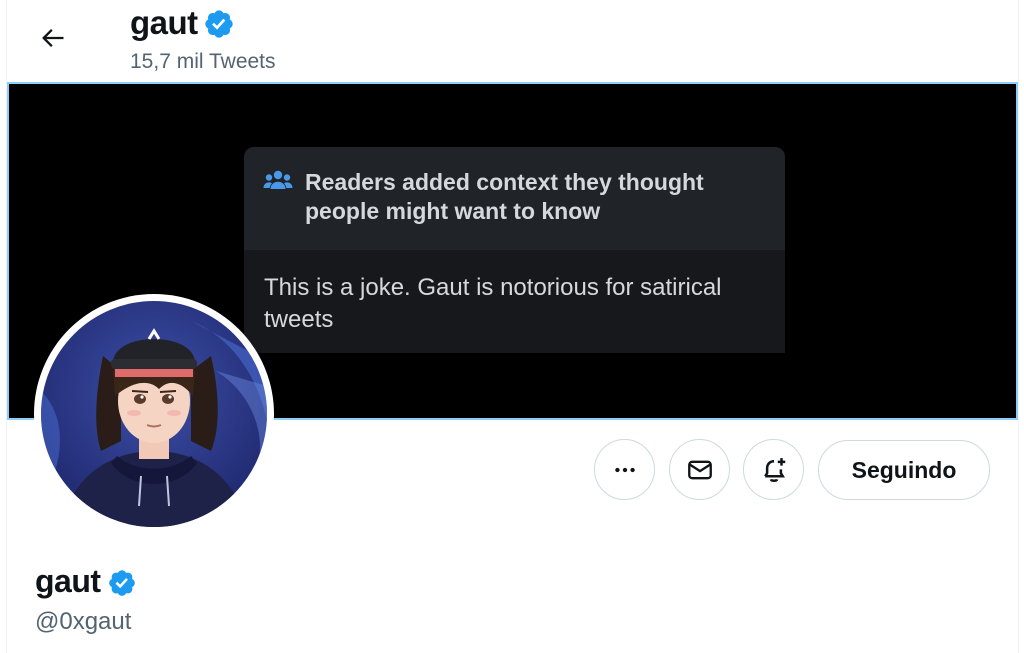  Describe the element at coordinates (904, 470) in the screenshot. I see `following-button: Seguindo` at that location.